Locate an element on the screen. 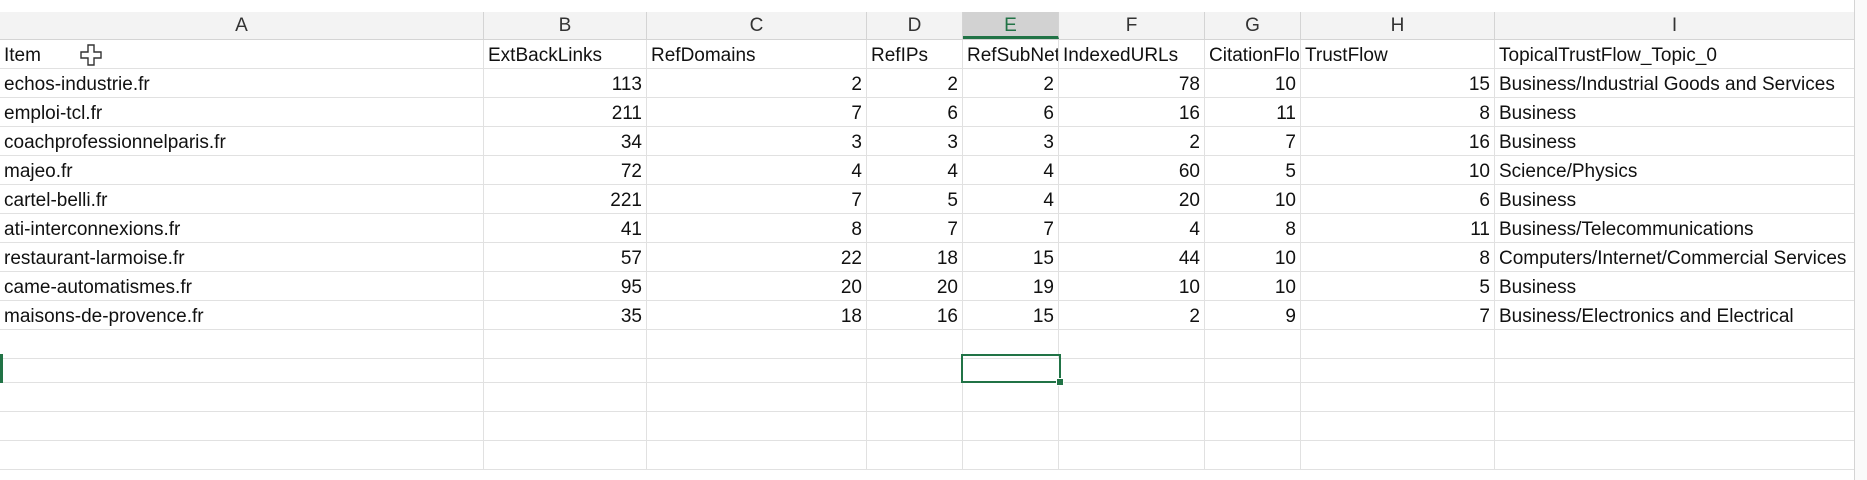 The image size is (1867, 480). item-cell: majeo.fr is located at coordinates (242, 170).